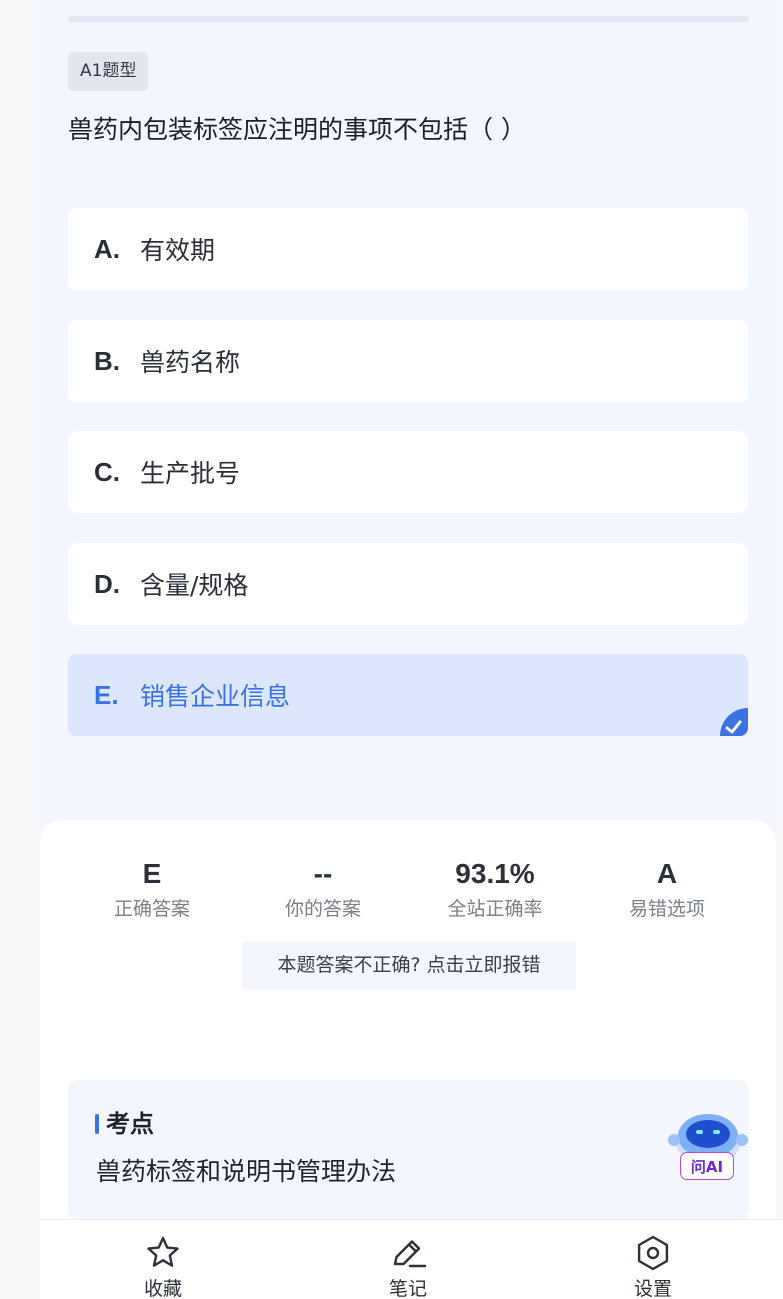 This screenshot has width=783, height=1299. Describe the element at coordinates (408, 584) in the screenshot. I see `option-d: D. 含量/规格` at that location.